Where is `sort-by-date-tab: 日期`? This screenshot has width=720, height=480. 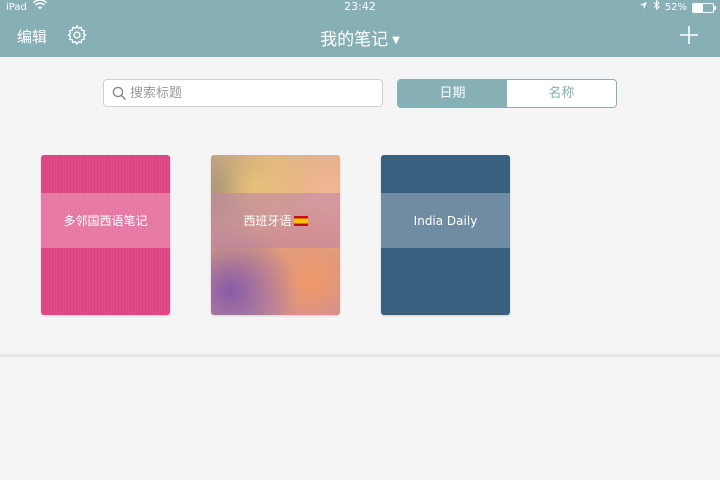
sort-by-date-tab: 日期 is located at coordinates (452, 93).